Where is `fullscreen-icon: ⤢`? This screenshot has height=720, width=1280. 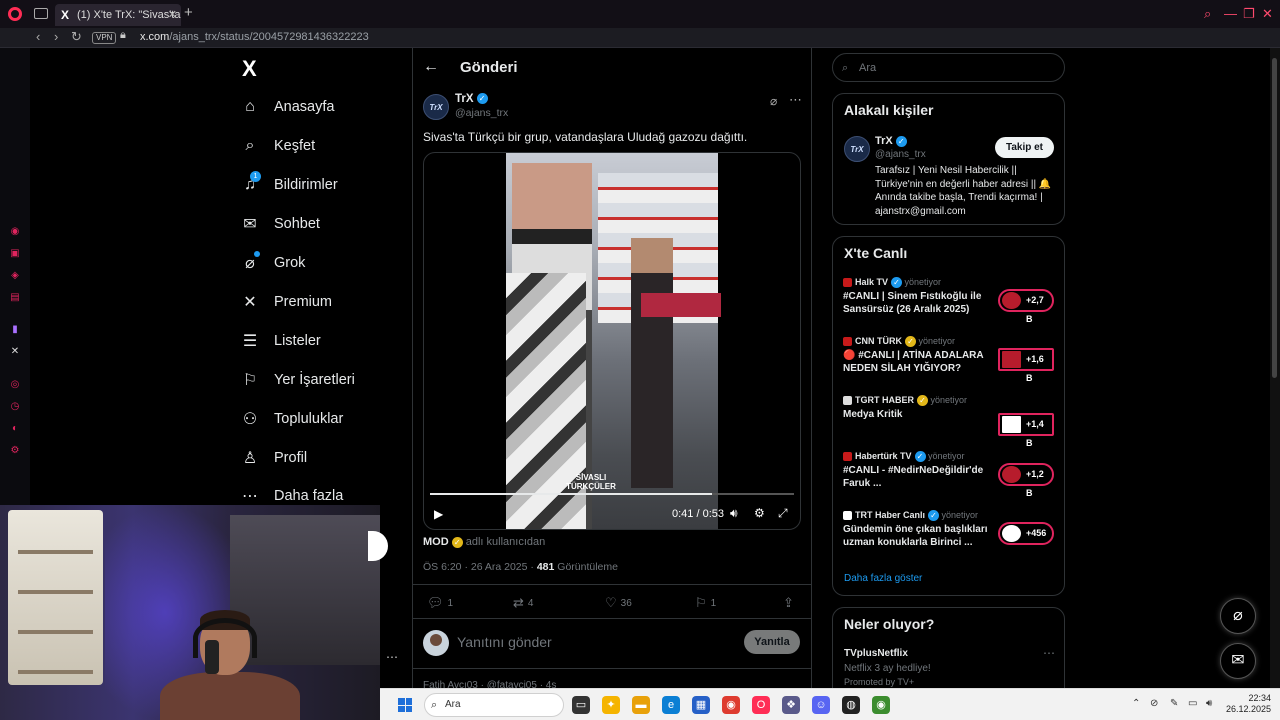
fullscreen-icon: ⤢ is located at coordinates (783, 513).